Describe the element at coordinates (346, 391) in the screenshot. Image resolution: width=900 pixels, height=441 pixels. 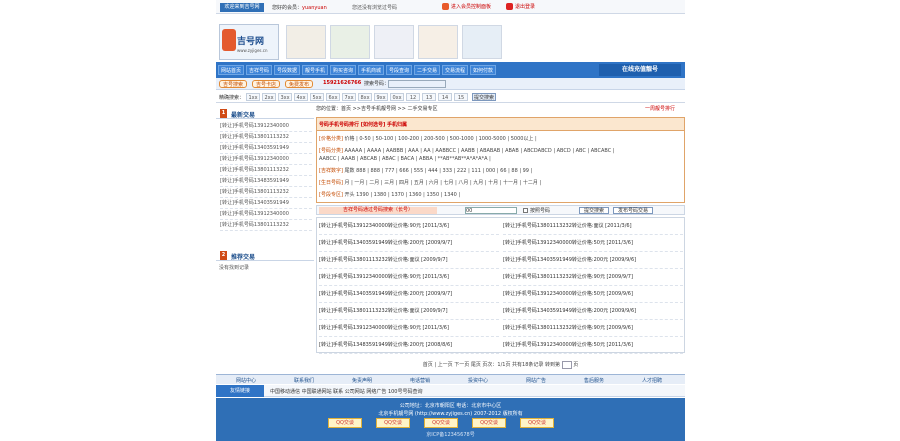
I see `friend-links-text: 中国移动通信 中国联通网站 联系 公司网站 网络广告 100号号码查询` at that location.